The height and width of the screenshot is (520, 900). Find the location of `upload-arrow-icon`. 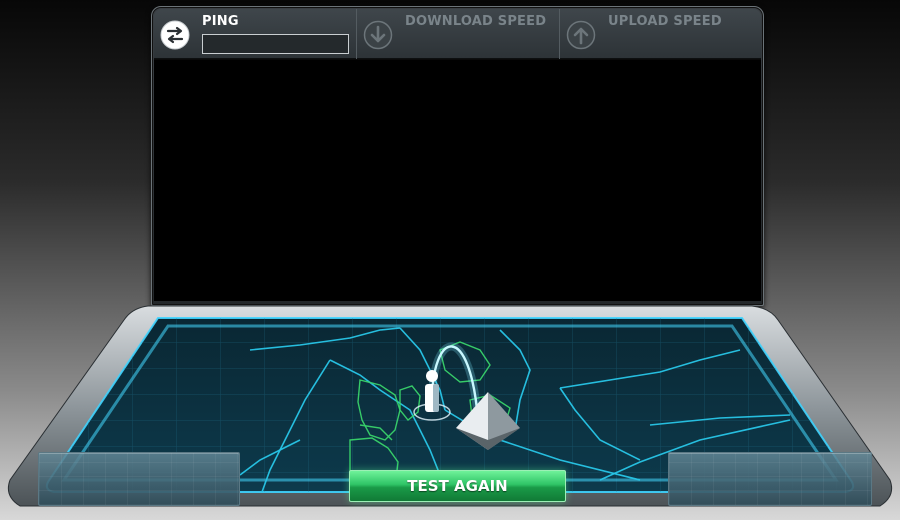

upload-arrow-icon is located at coordinates (581, 35).